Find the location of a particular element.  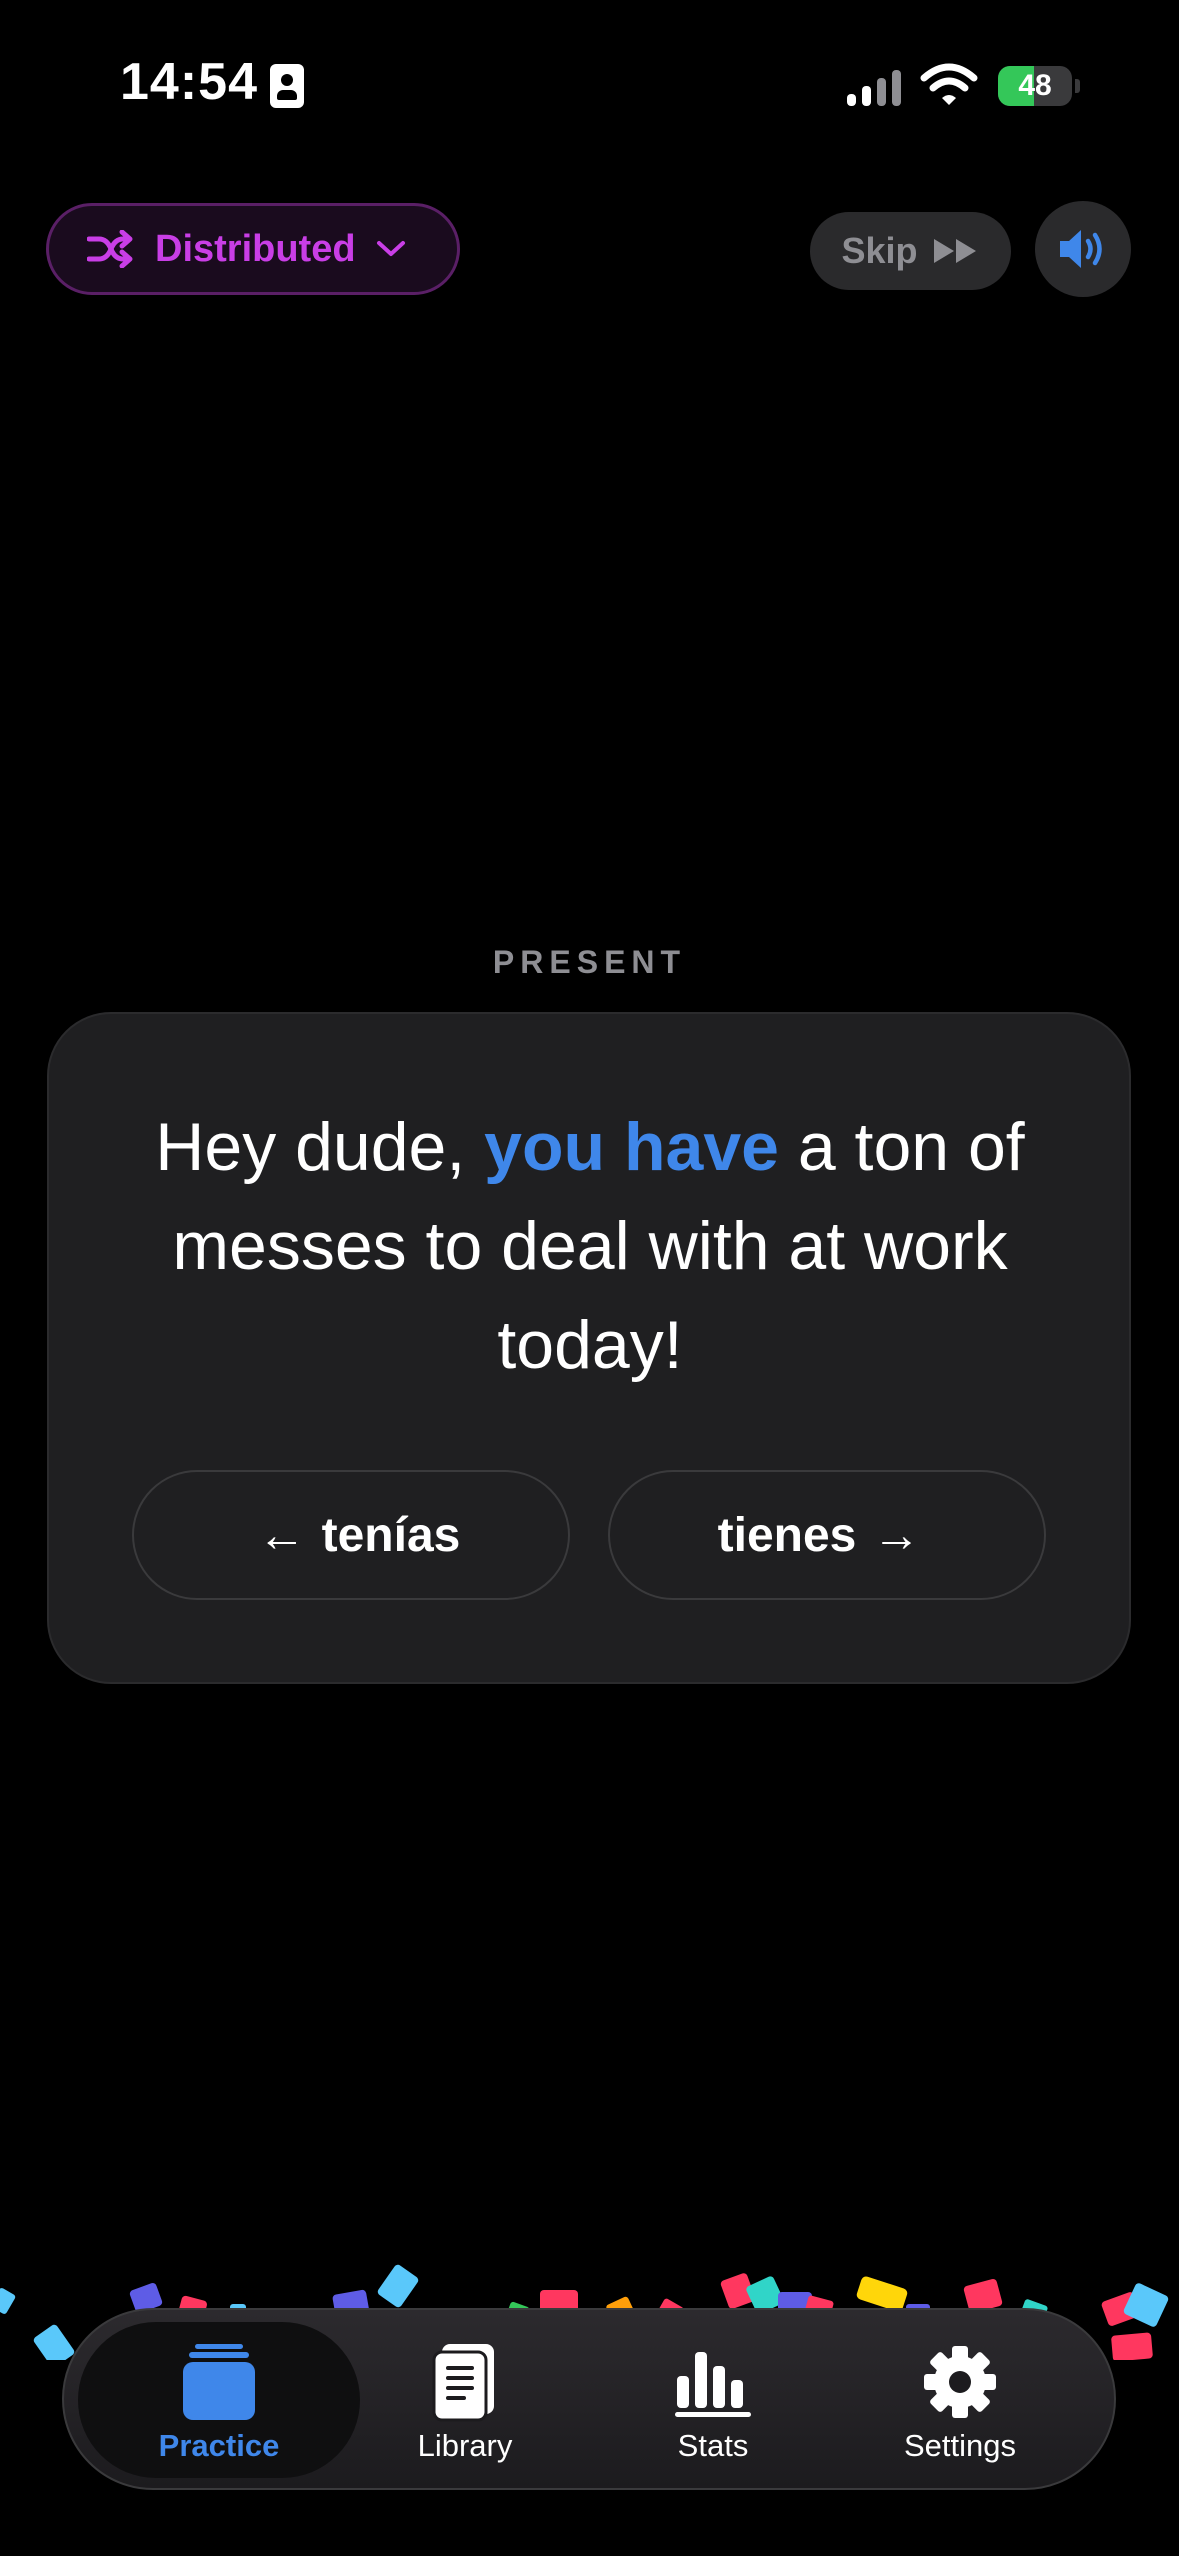

wifi-icon is located at coordinates (949, 84).